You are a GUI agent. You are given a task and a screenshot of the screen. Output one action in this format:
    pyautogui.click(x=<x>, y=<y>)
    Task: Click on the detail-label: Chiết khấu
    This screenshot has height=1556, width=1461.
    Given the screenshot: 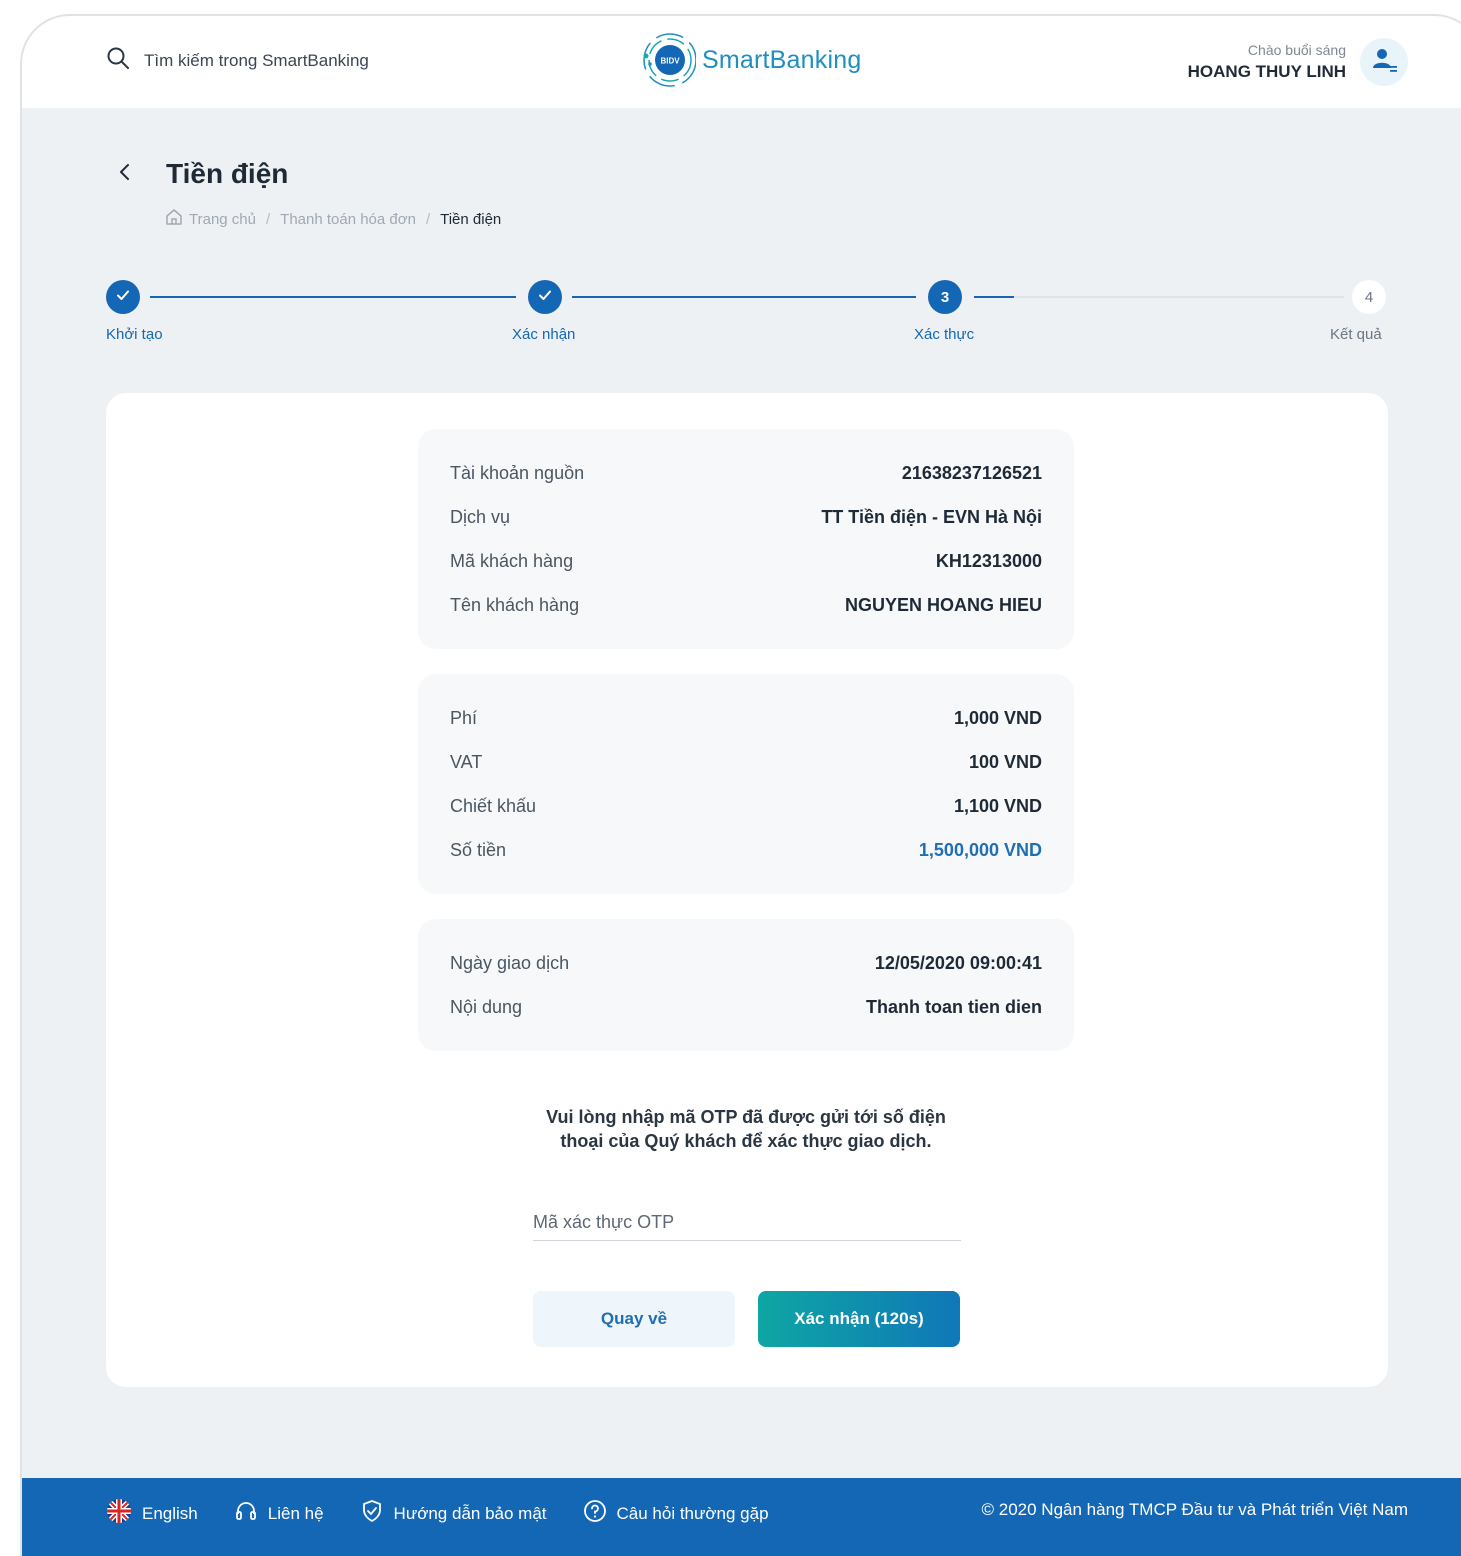 What is the action you would take?
    pyautogui.click(x=493, y=805)
    